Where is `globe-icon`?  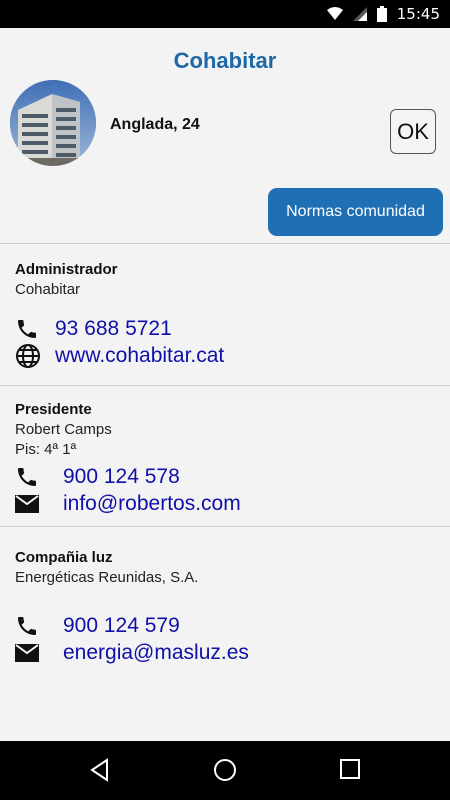
globe-icon is located at coordinates (29, 356).